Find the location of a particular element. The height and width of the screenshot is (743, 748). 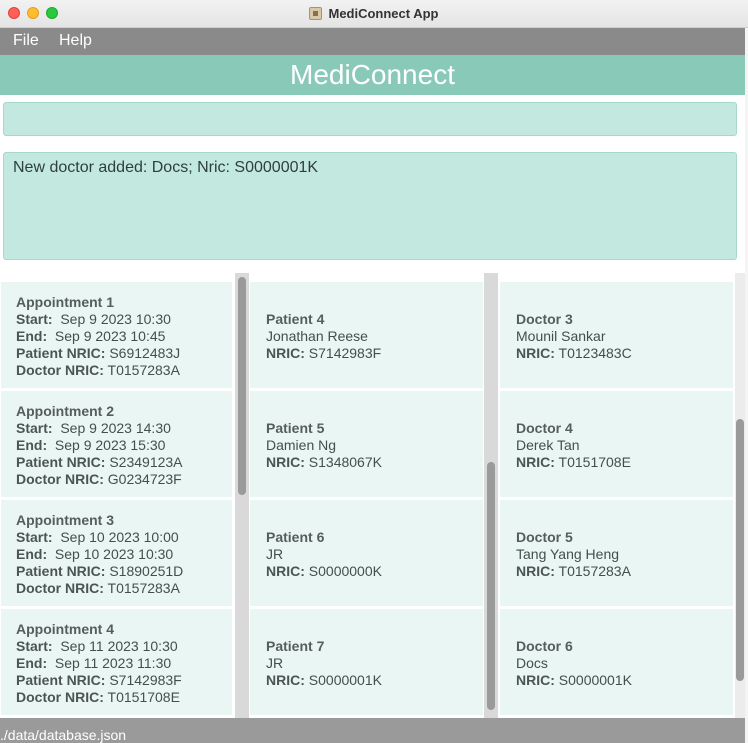

appointment-start: Sep 10 2023 10:00 is located at coordinates (119, 537).